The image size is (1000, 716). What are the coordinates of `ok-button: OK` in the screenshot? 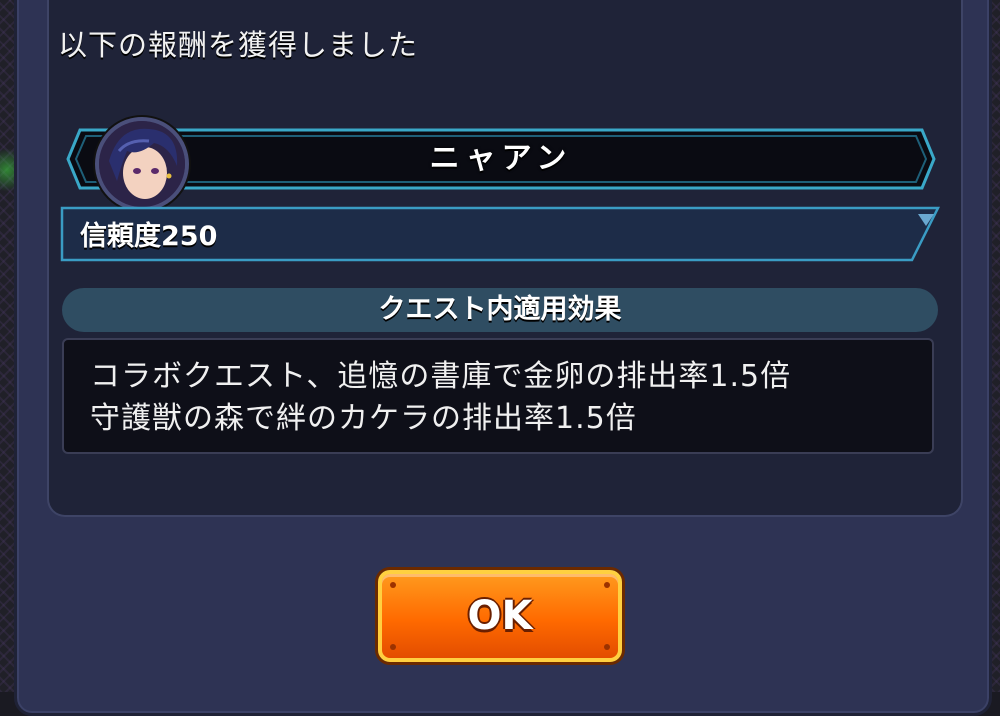 It's located at (500, 616).